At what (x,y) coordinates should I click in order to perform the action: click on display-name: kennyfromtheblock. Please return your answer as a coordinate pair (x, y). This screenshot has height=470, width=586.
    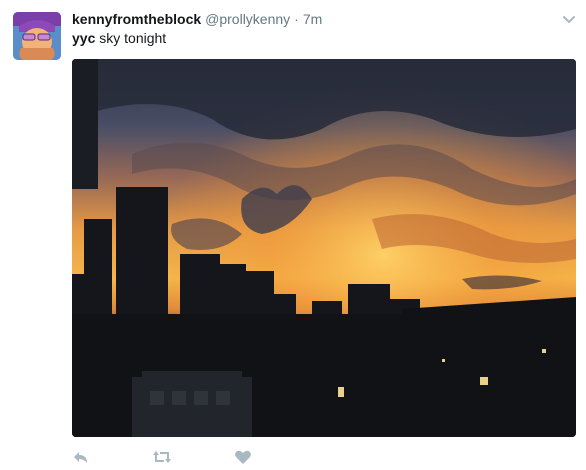
    Looking at the image, I should click on (136, 19).